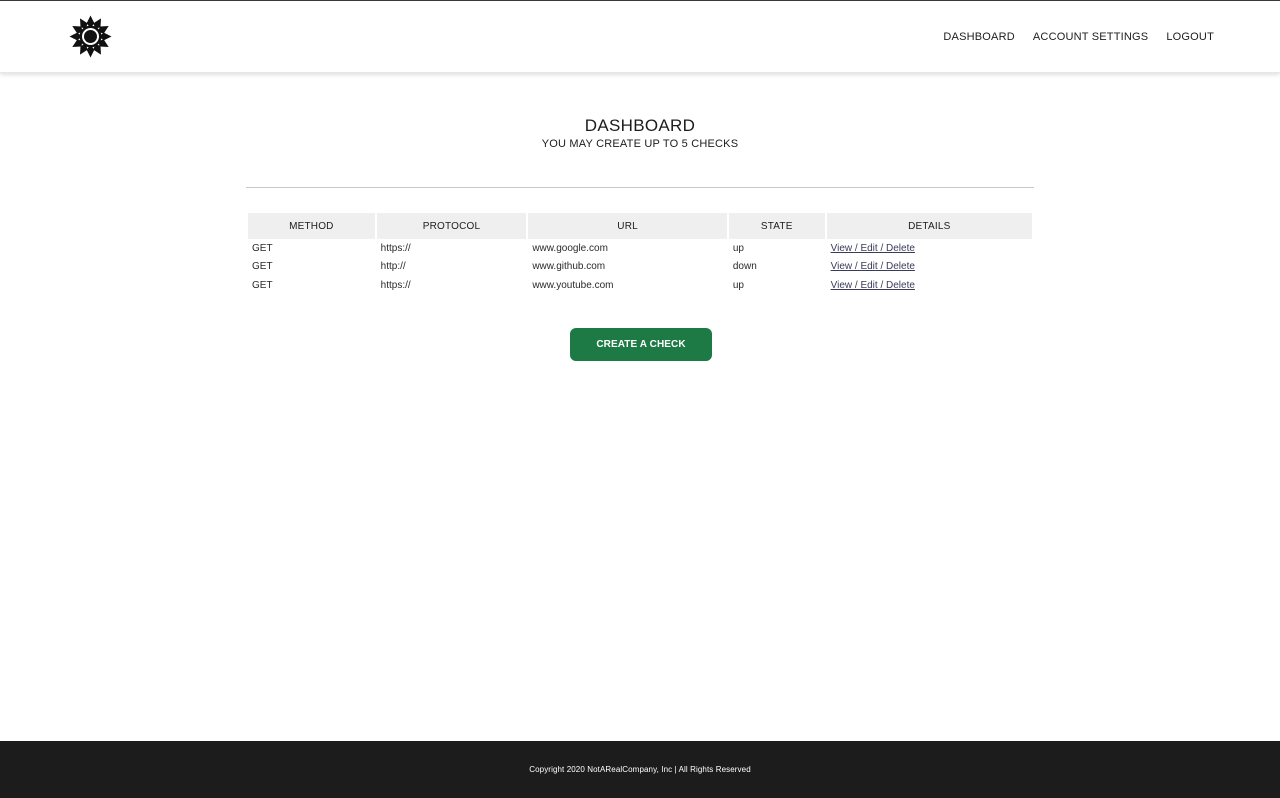 Image resolution: width=1280 pixels, height=798 pixels. I want to click on flower-logo-icon, so click(90, 36).